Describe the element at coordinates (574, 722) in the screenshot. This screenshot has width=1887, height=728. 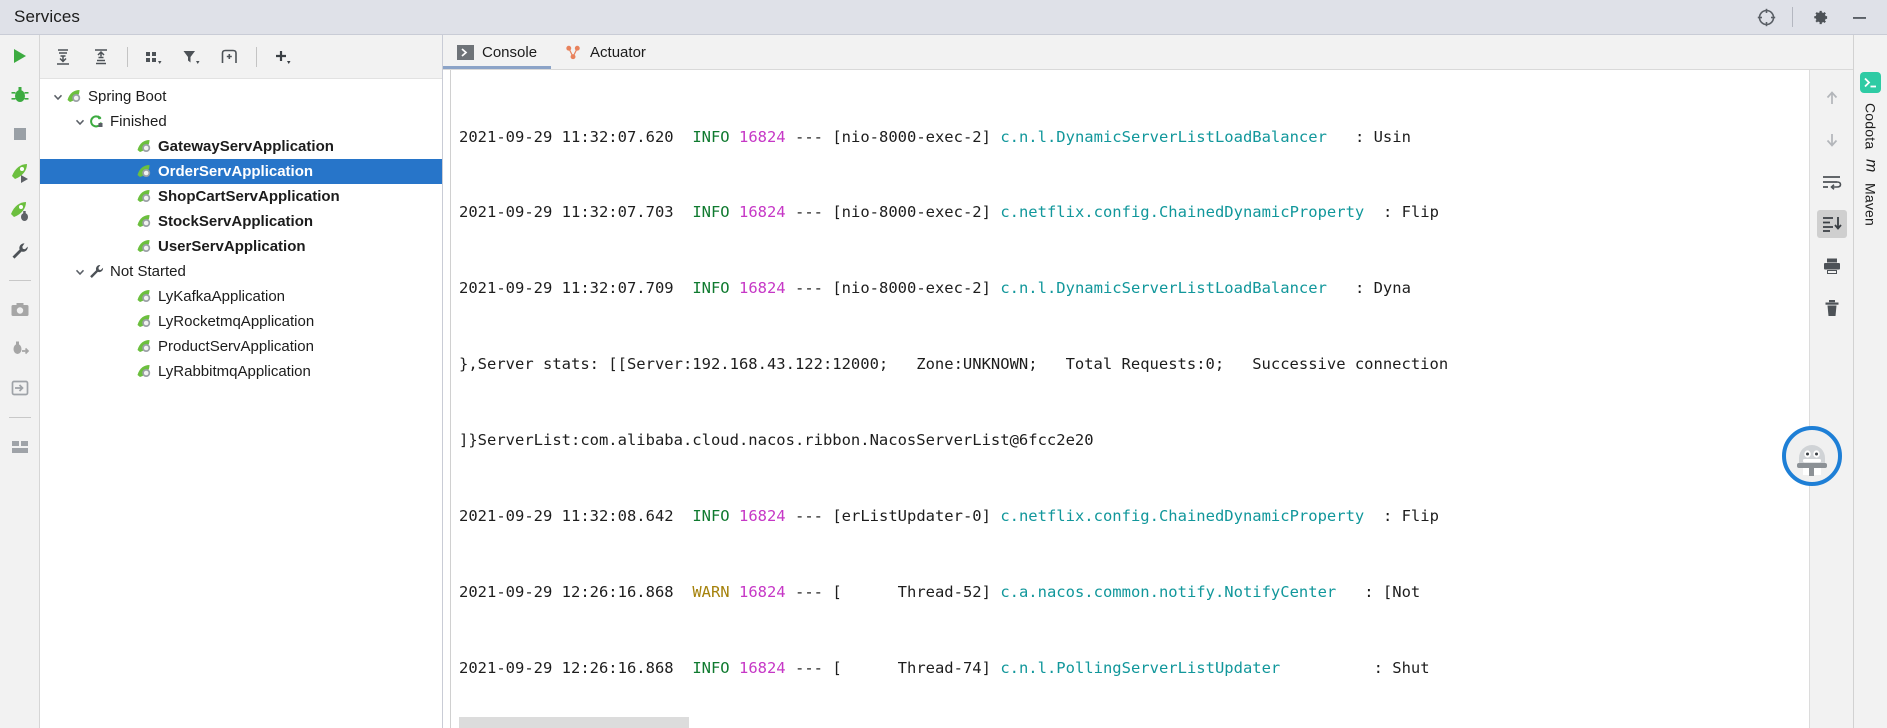
I see `horizontal-scrollbar` at that location.